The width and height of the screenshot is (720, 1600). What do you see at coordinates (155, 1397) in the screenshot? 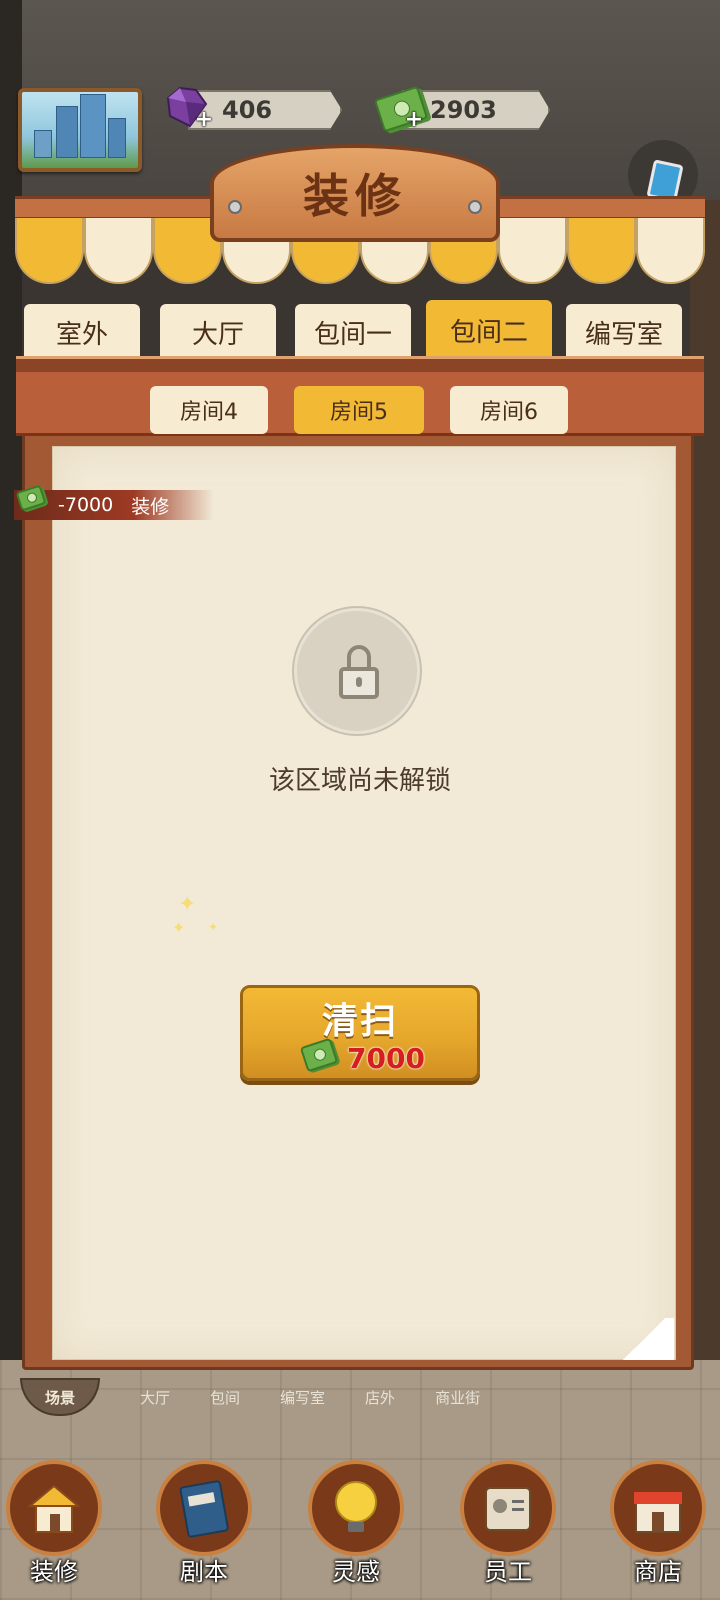
I see `scene-item-lobby: 大厅` at bounding box center [155, 1397].